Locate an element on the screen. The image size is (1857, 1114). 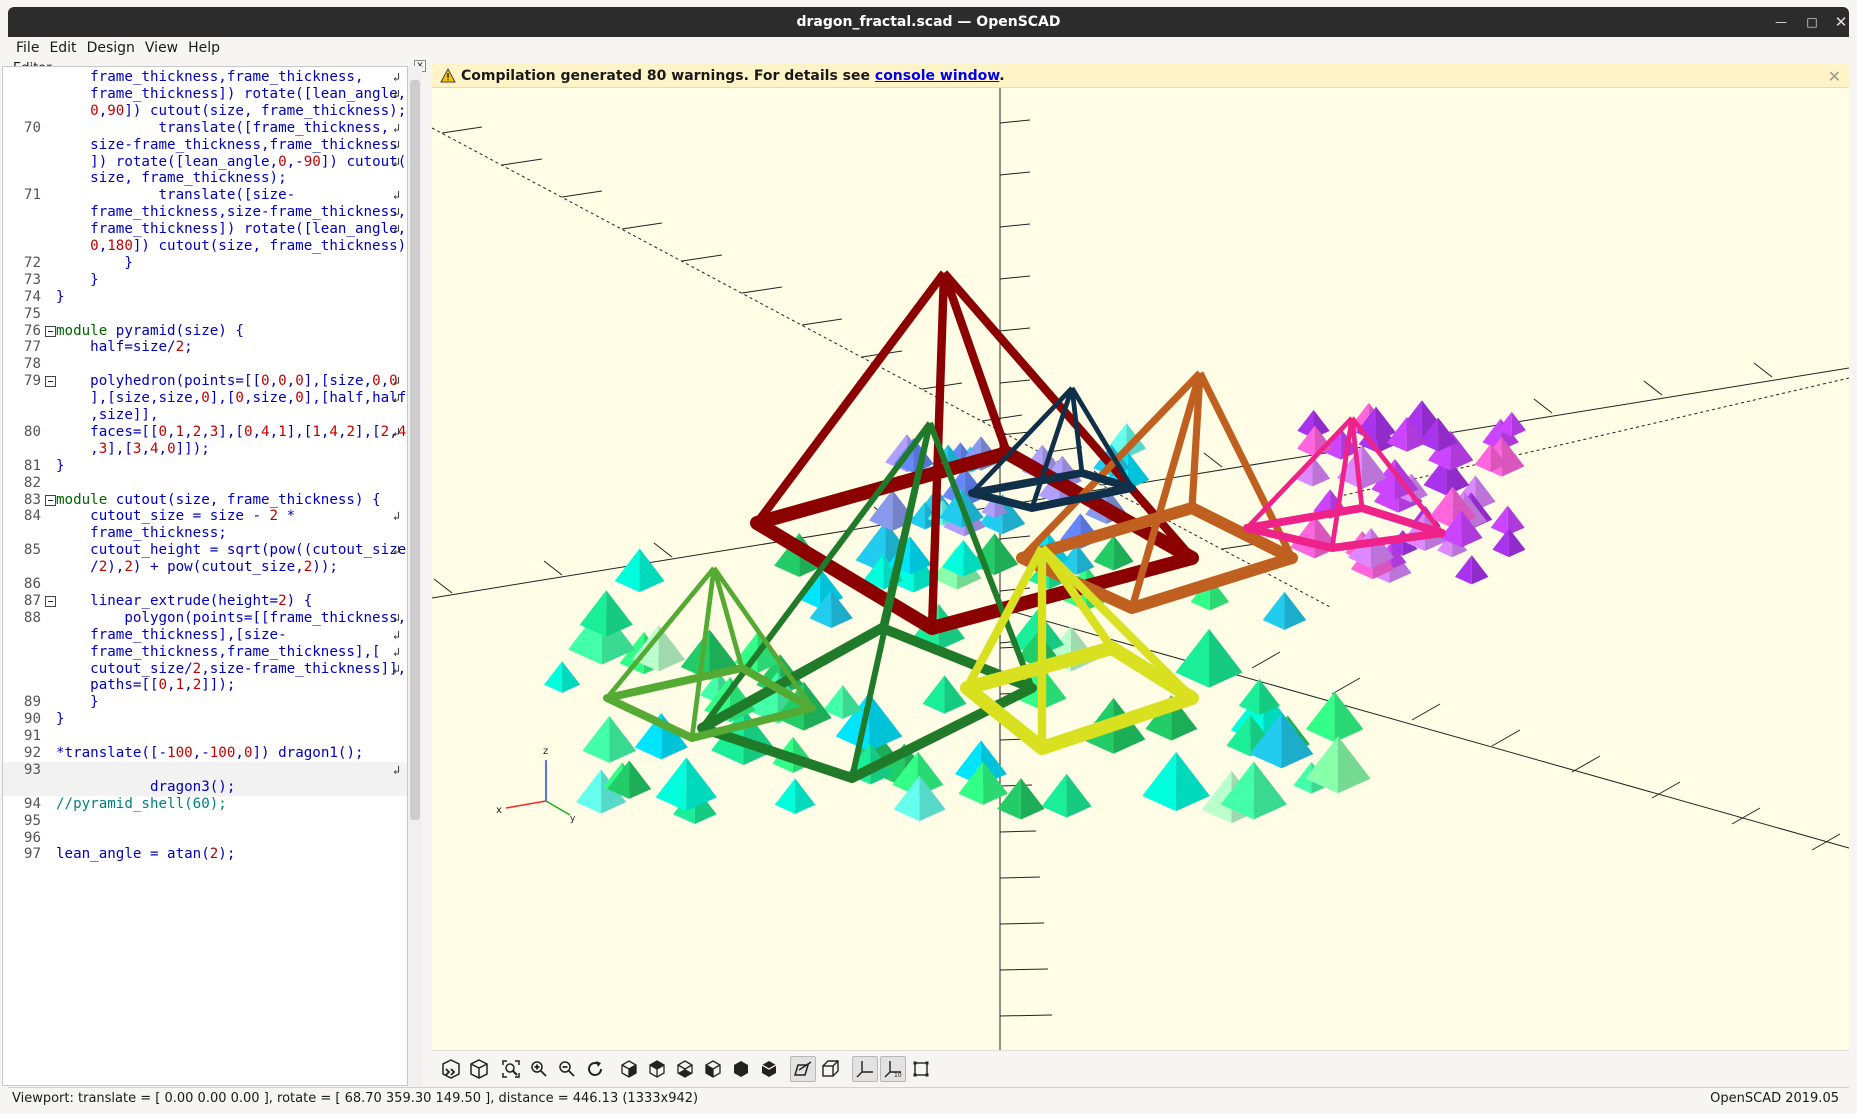
show-axes-icon is located at coordinates (865, 1069).